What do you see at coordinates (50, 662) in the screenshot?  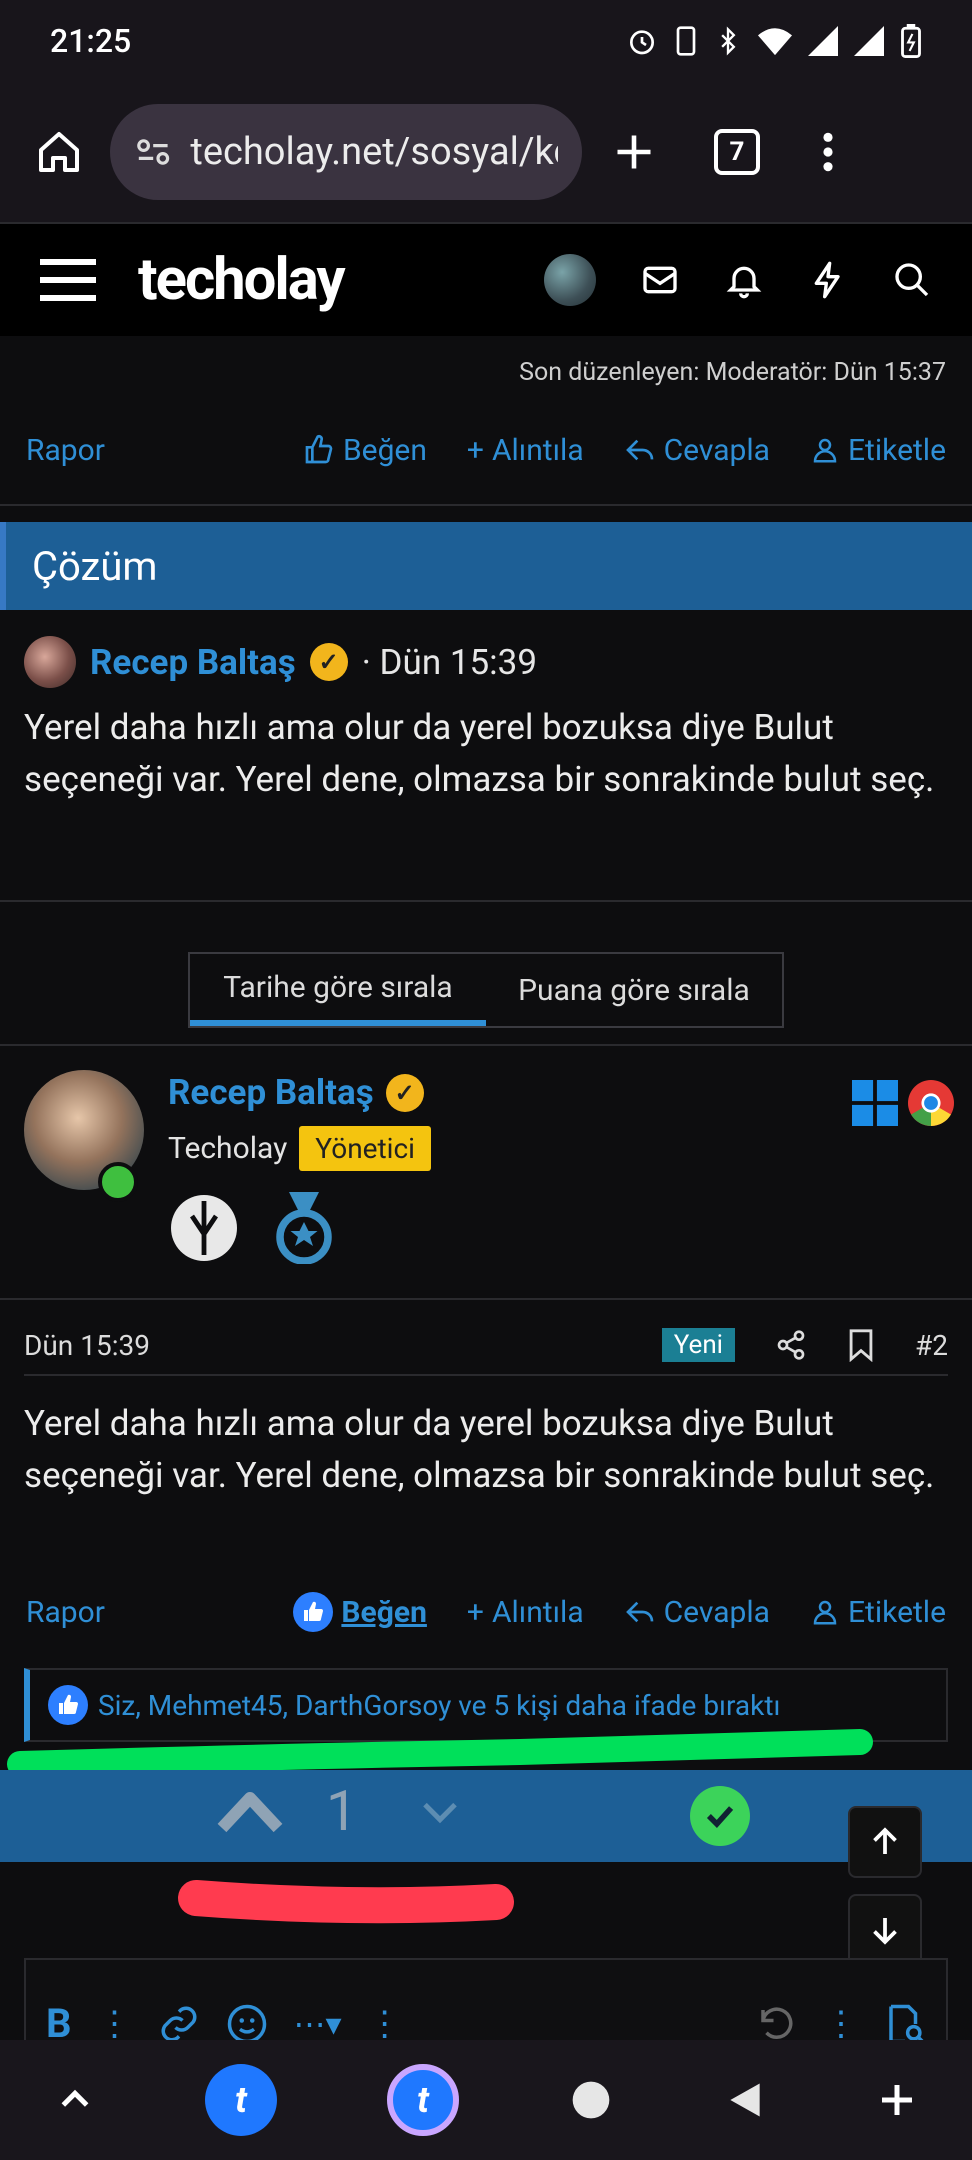 I see `solution-avatar` at bounding box center [50, 662].